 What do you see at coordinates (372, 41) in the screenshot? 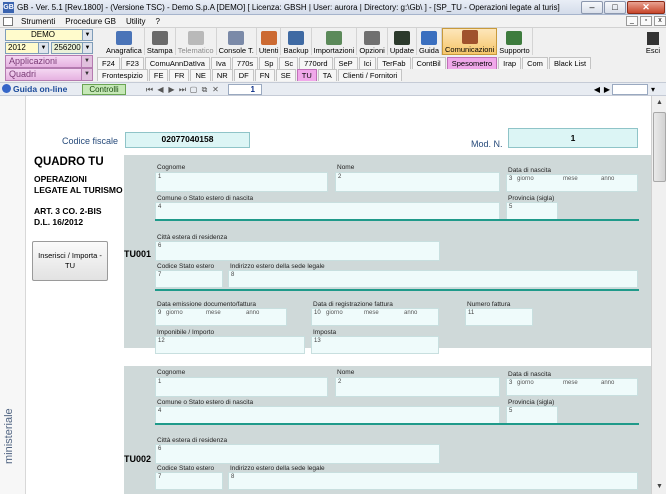
I see `opzioni-button: Opzioni` at bounding box center [372, 41].